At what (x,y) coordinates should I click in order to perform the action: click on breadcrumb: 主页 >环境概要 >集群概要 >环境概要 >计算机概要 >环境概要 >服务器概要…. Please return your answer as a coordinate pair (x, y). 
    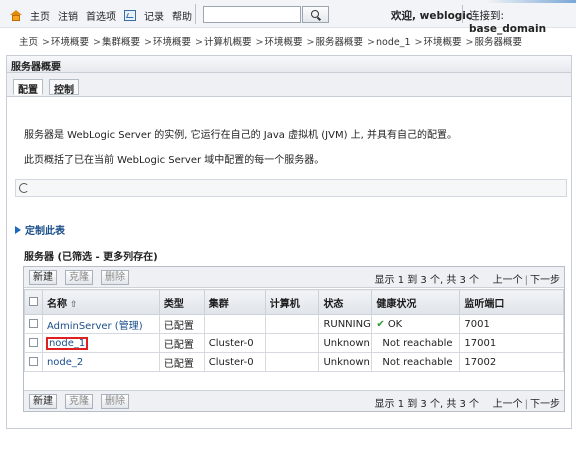
    Looking at the image, I should click on (271, 42).